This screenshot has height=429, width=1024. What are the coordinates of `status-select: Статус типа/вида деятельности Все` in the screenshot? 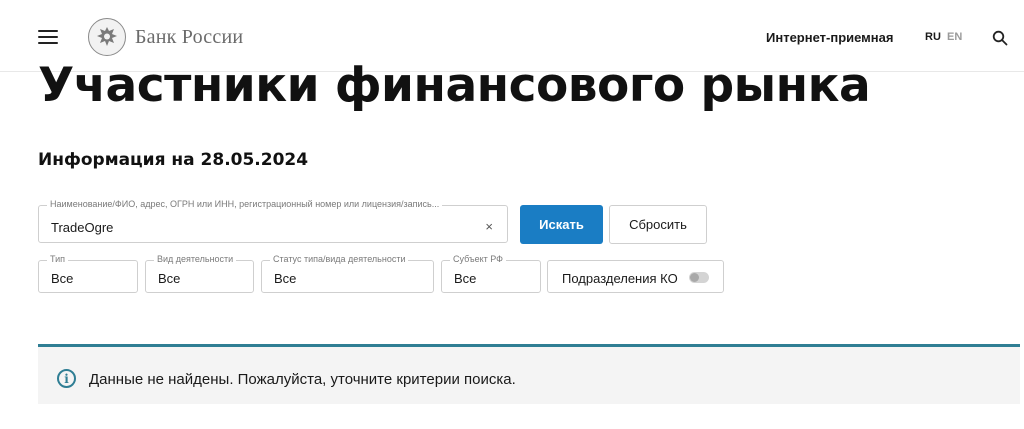 It's located at (347, 273).